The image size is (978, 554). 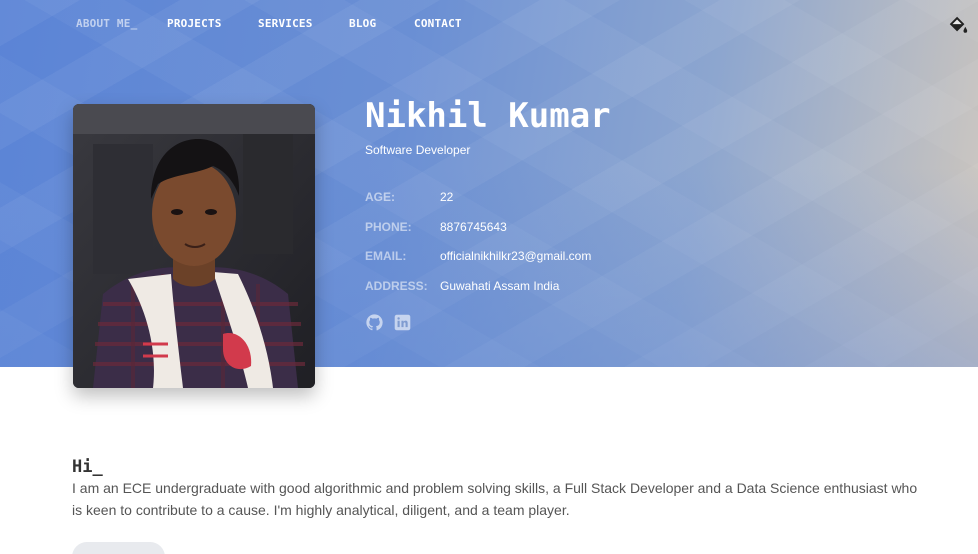 I want to click on profile-photo-illustration, so click(x=194, y=246).